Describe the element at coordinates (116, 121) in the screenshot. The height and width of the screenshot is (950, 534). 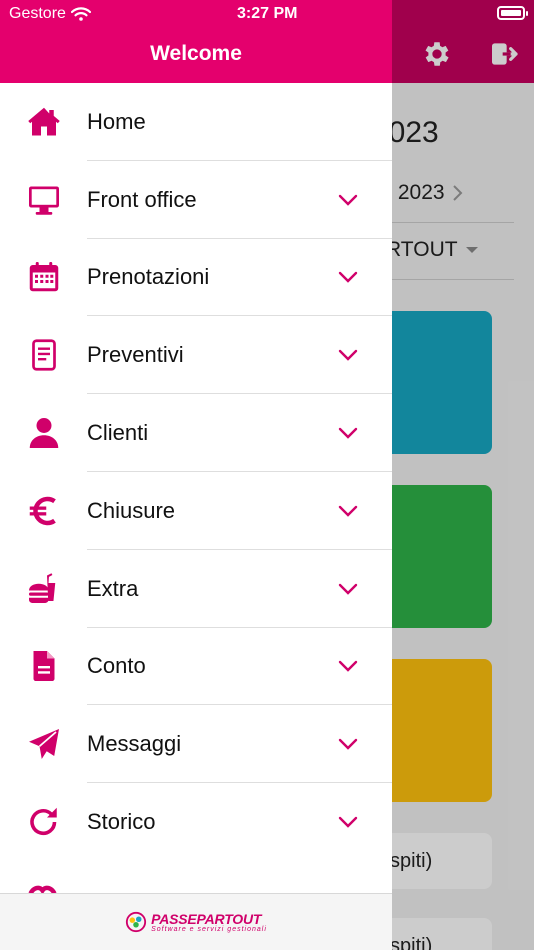
I see `menu-item-label: Home` at that location.